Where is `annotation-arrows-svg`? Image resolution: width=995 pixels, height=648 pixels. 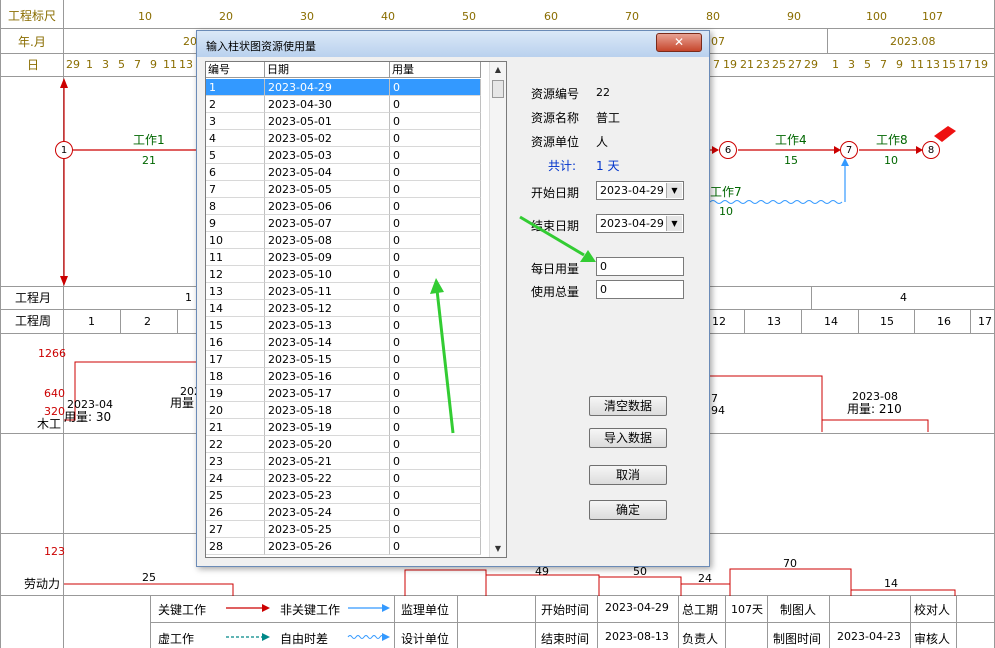
annotation-arrows-svg is located at coordinates (513, 324).